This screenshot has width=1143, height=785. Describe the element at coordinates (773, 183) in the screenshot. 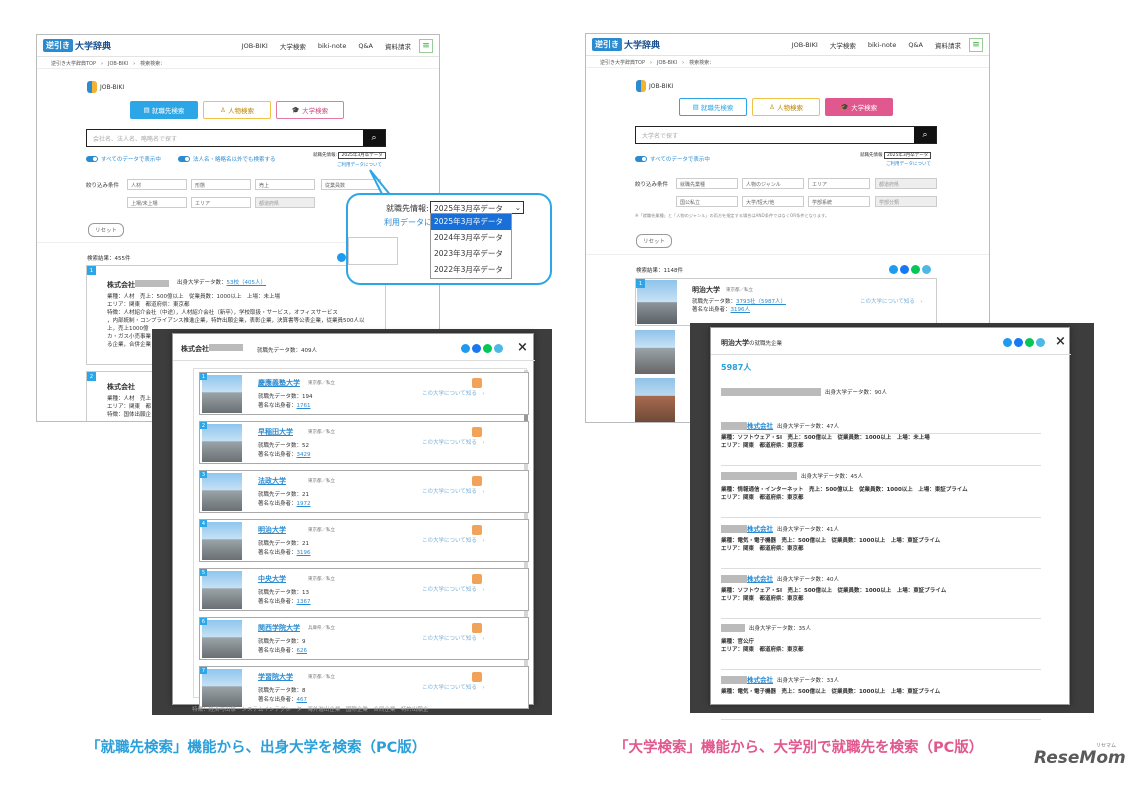

I see `filter-genre: 人物のジャンル` at that location.